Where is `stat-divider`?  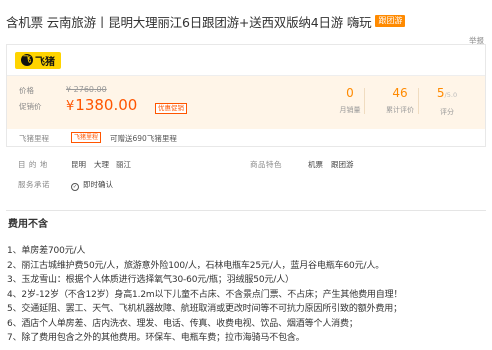 stat-divider is located at coordinates (364, 101).